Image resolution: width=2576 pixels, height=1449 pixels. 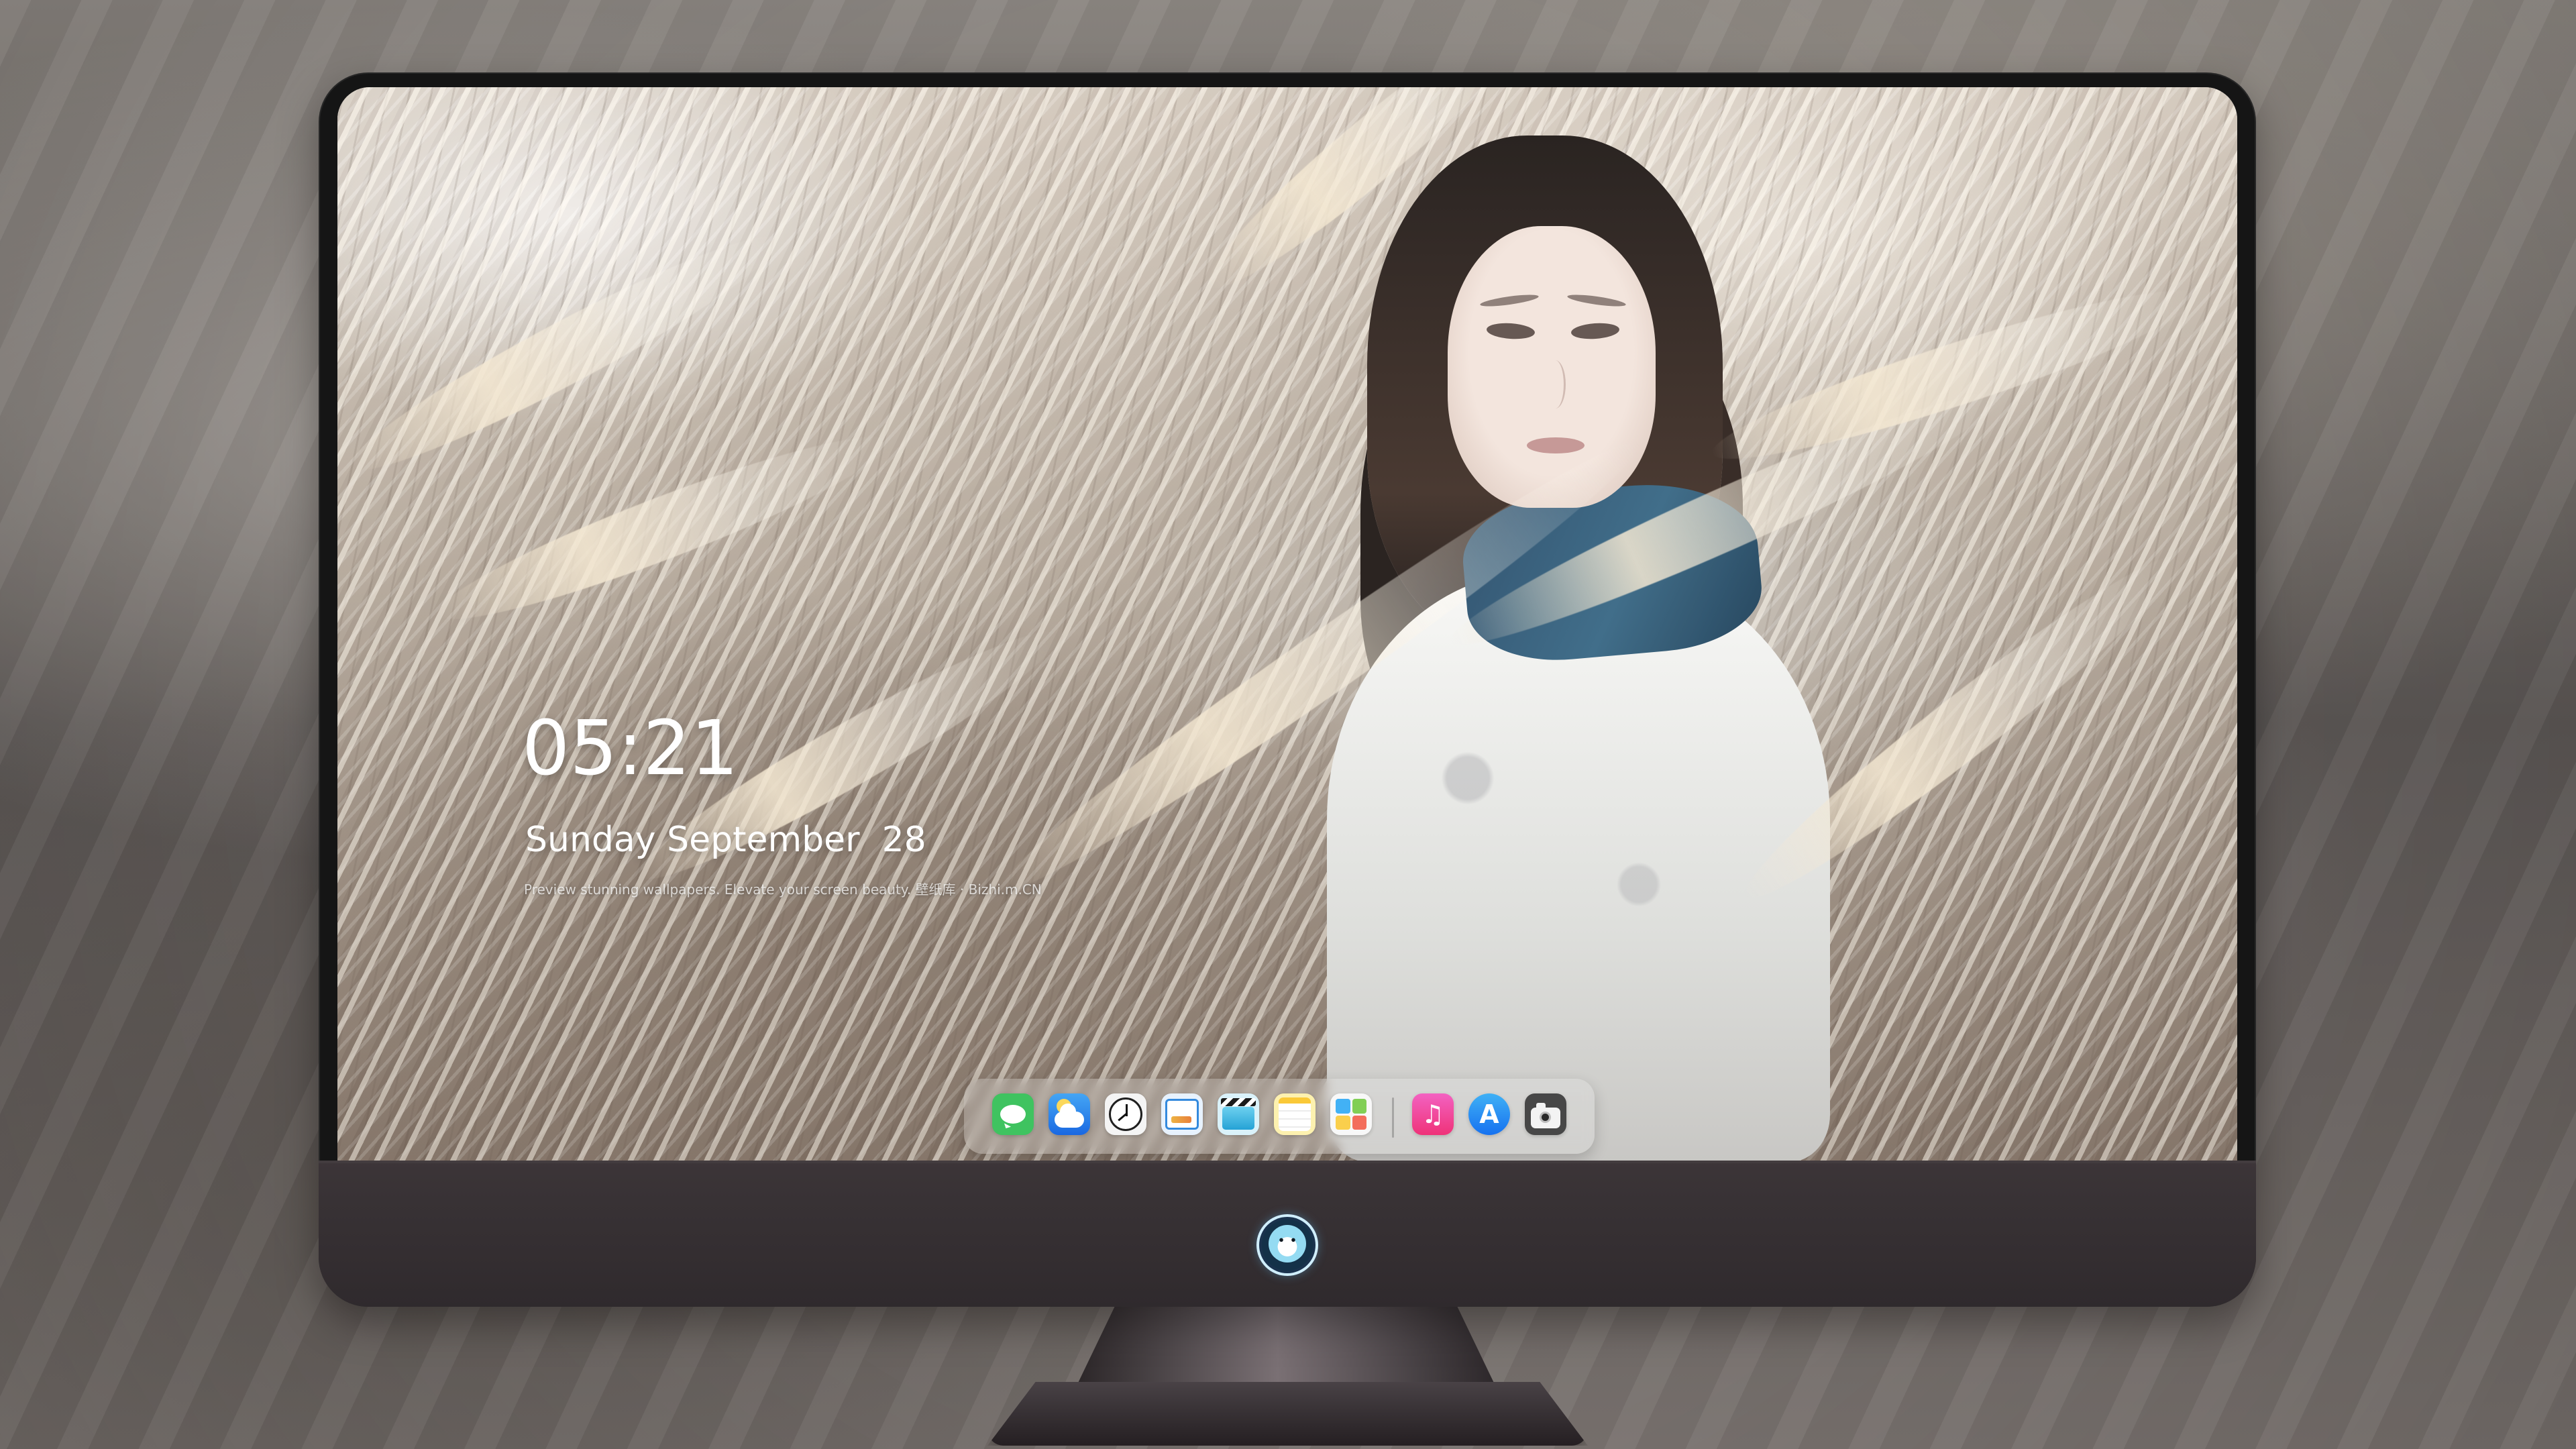 I want to click on app-store-button: A, so click(x=1489, y=1114).